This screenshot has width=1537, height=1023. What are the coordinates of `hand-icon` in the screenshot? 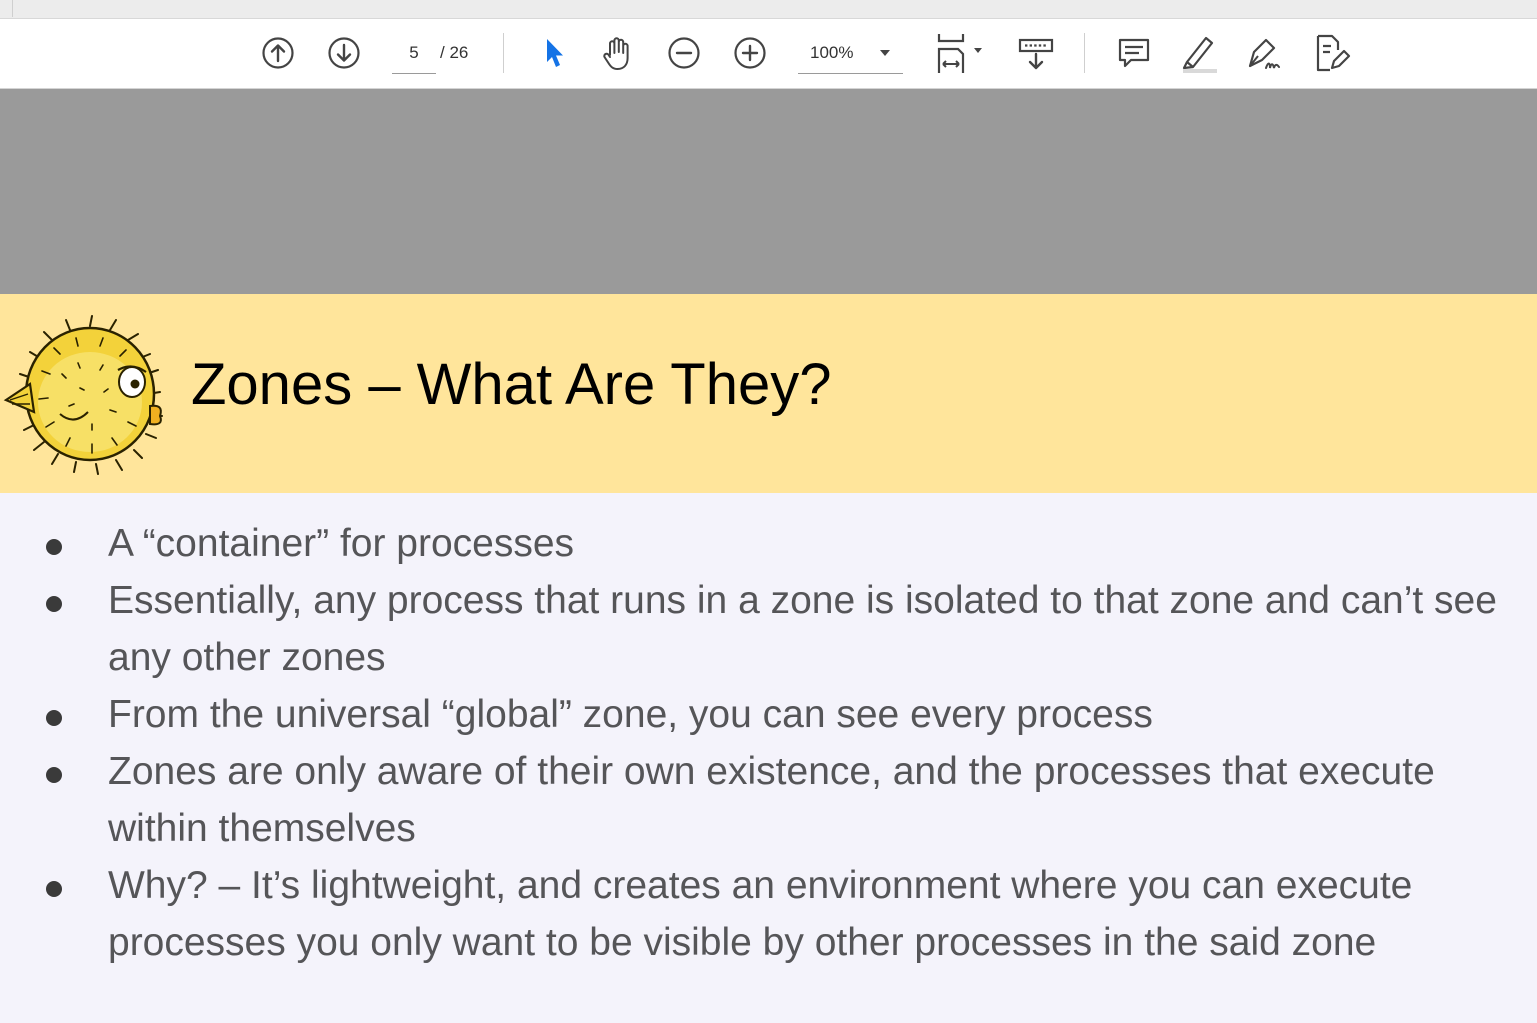 It's located at (616, 53).